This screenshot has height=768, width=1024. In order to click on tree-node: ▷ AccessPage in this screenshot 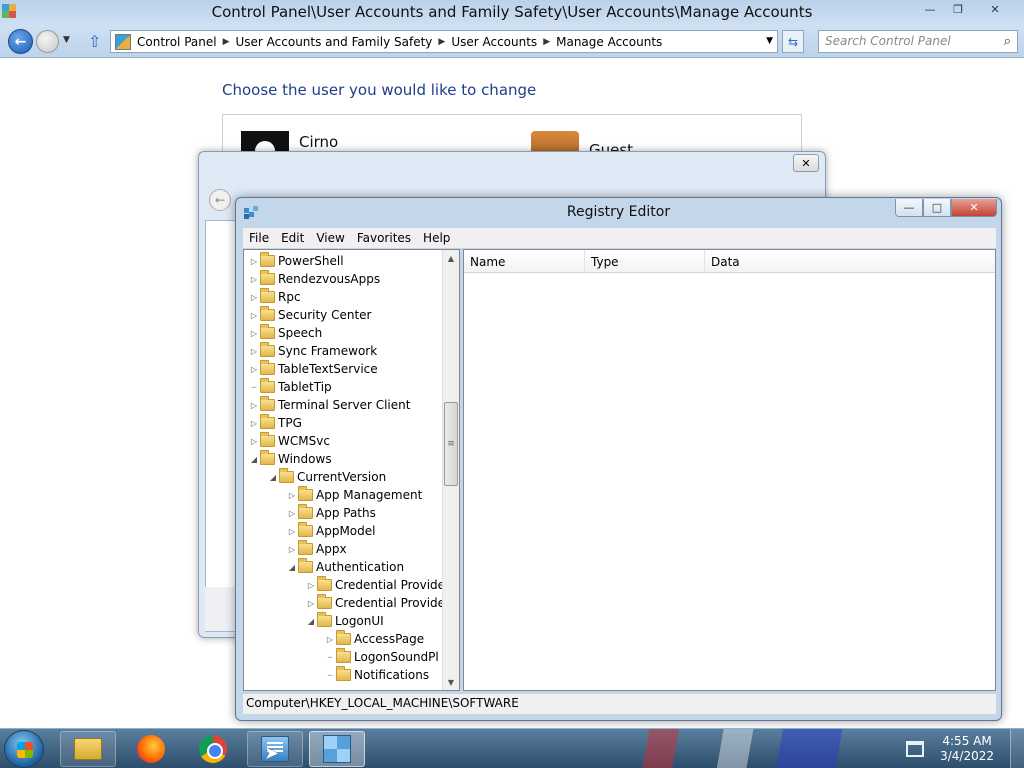, I will do `click(374, 639)`.